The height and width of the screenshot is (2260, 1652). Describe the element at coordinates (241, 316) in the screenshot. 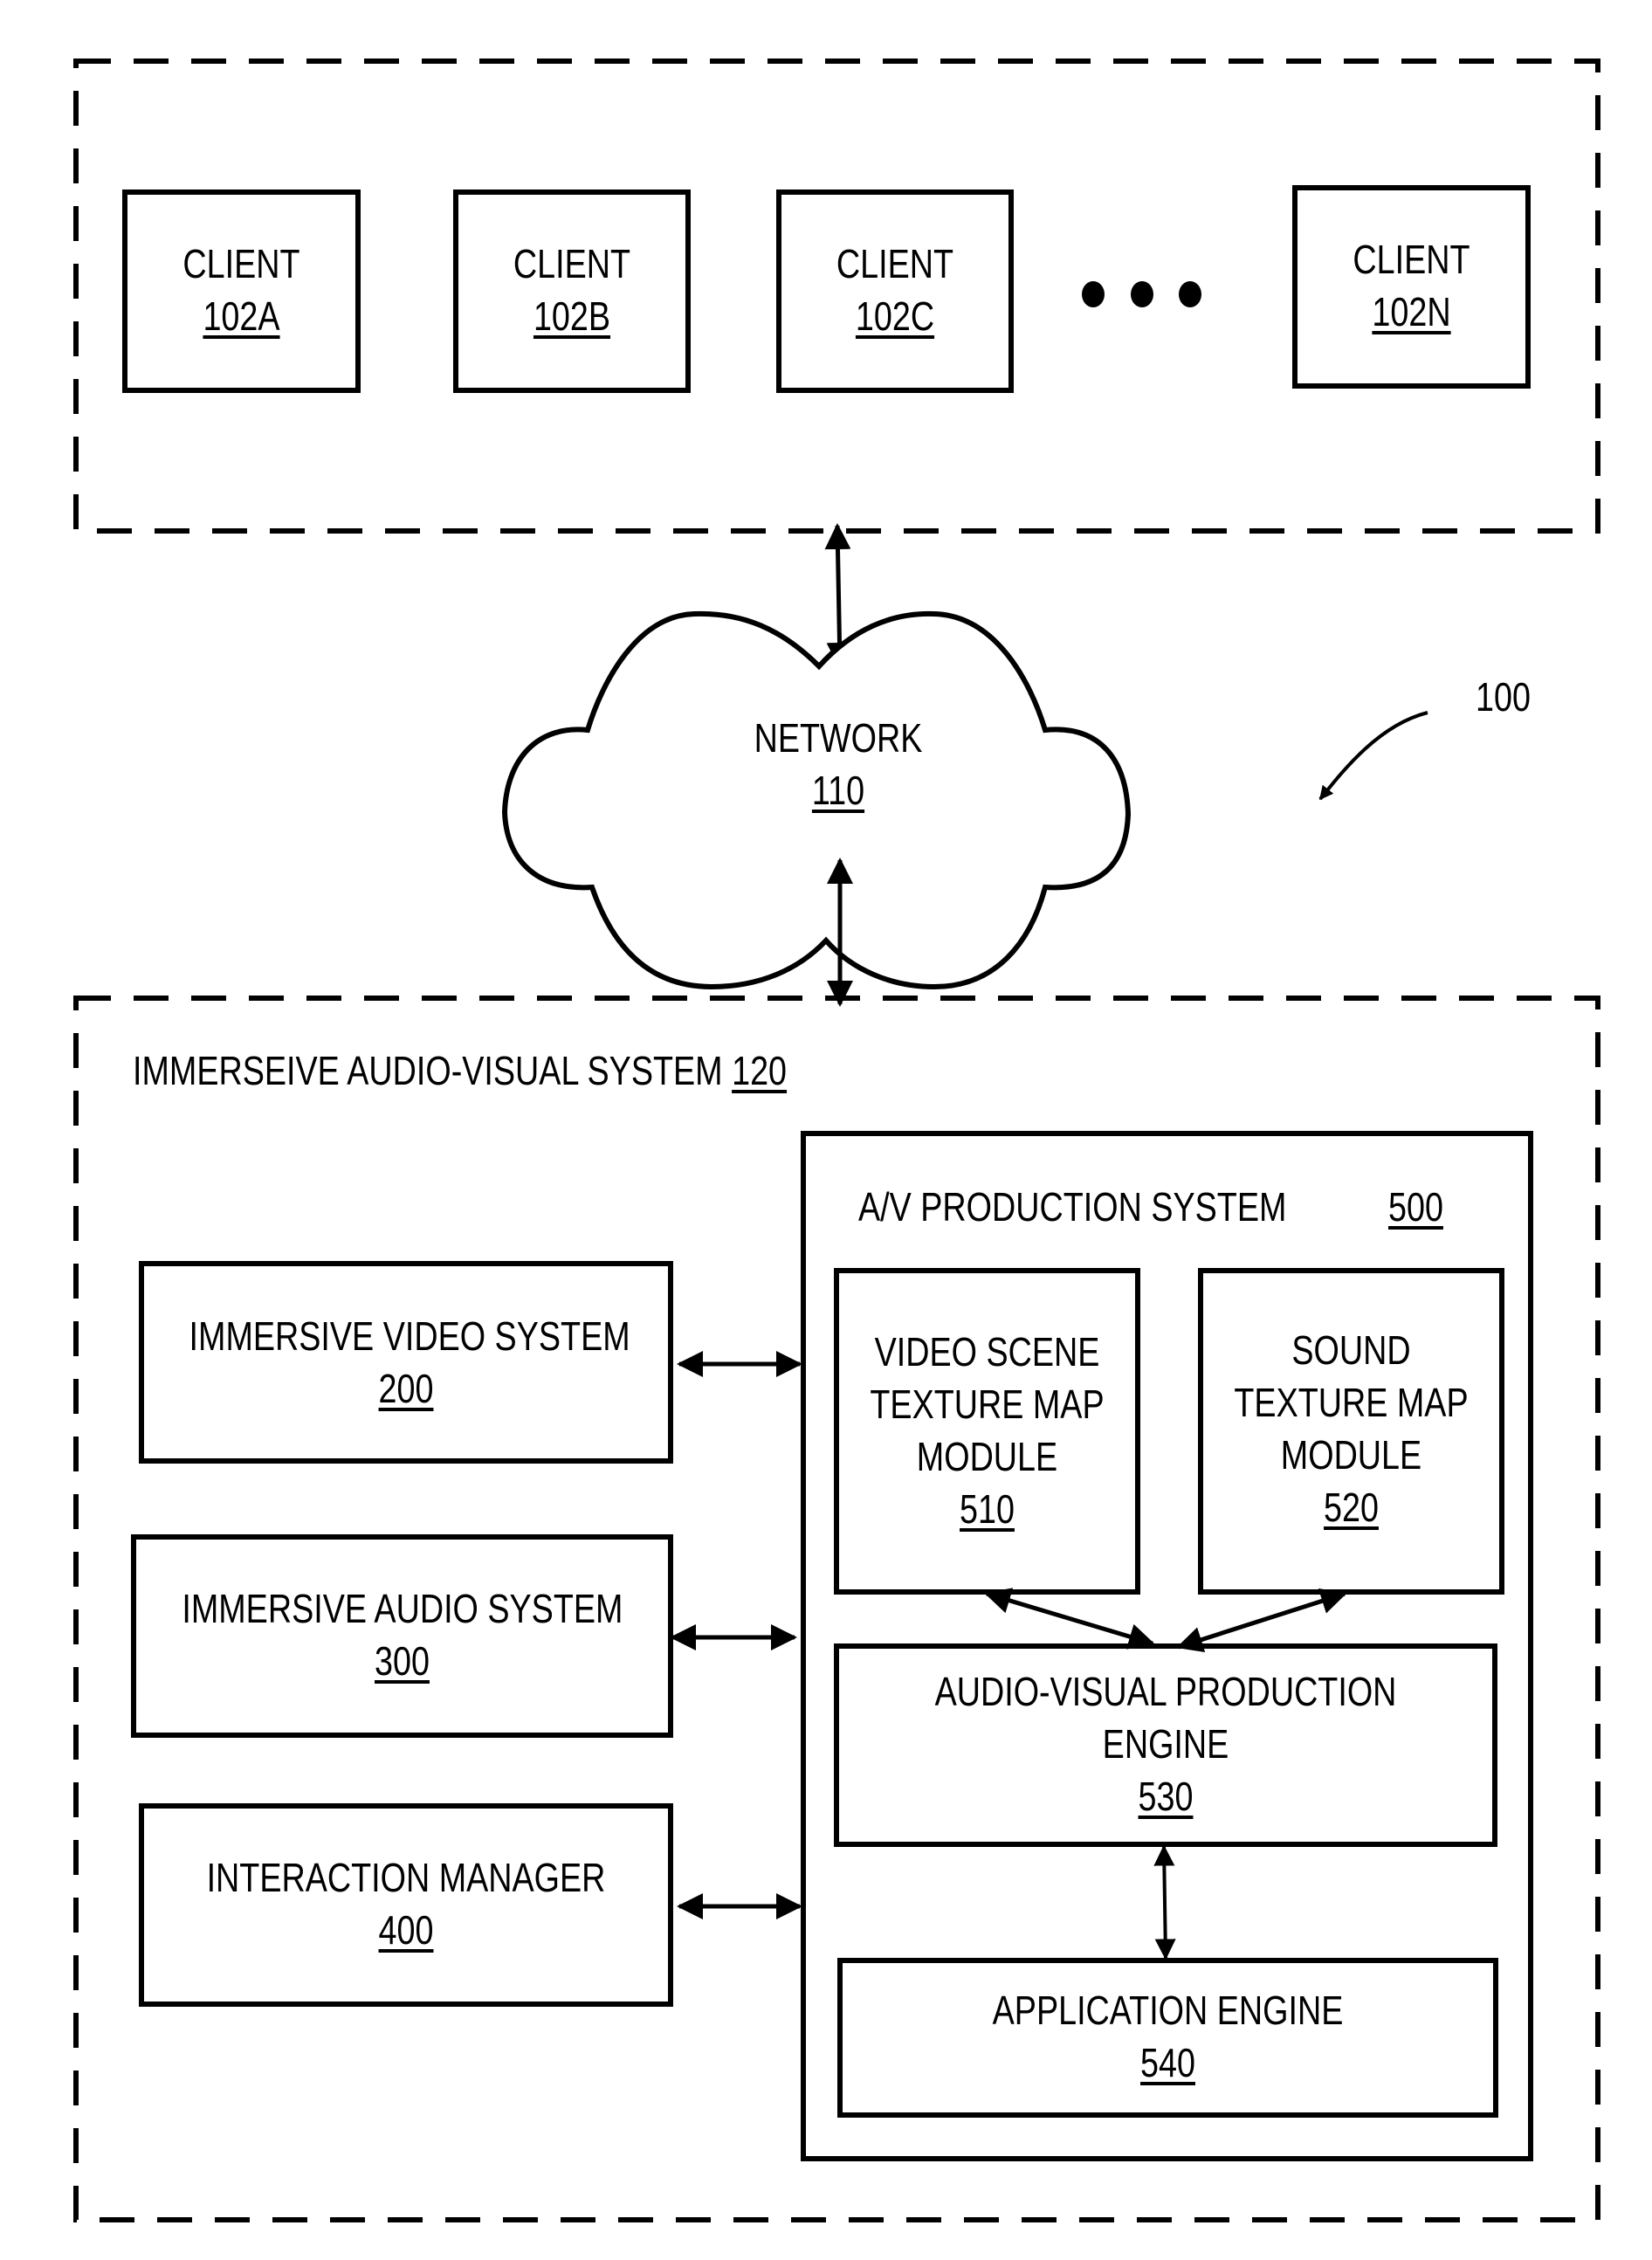

I see `client-ref: 102A` at that location.